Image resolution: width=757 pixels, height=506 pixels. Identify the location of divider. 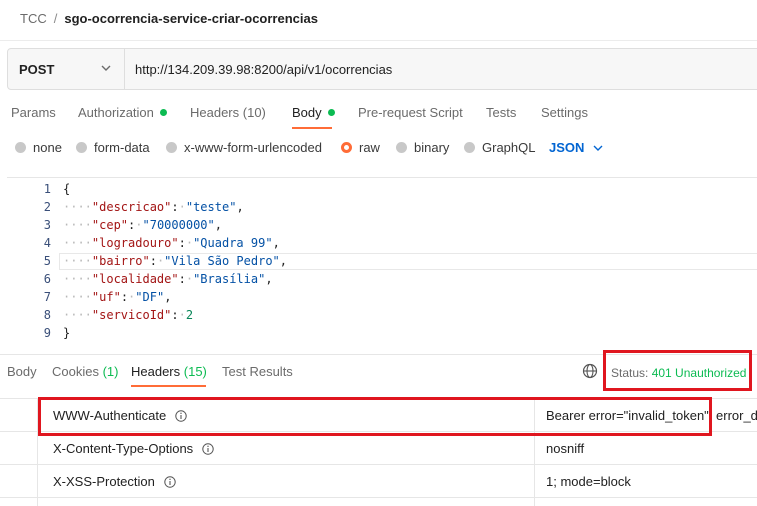
(378, 40).